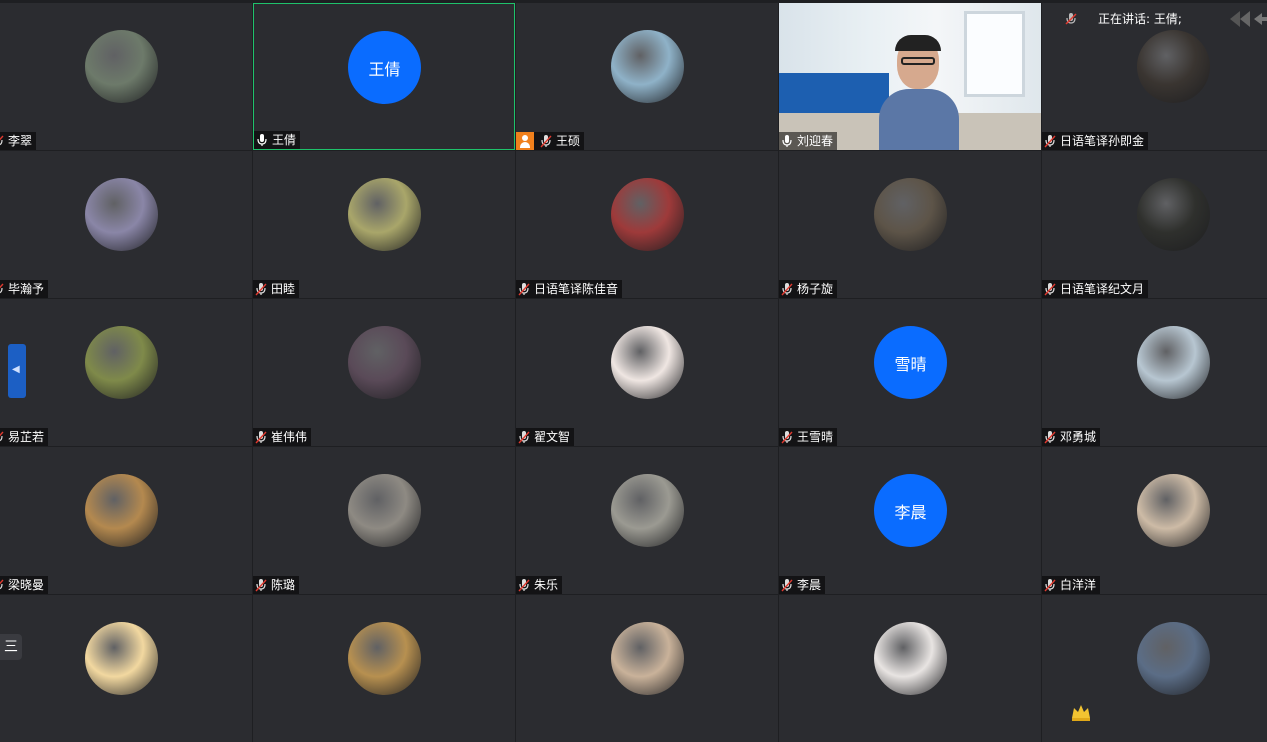 The image size is (1267, 742). I want to click on name-label: 王硕, so click(550, 141).